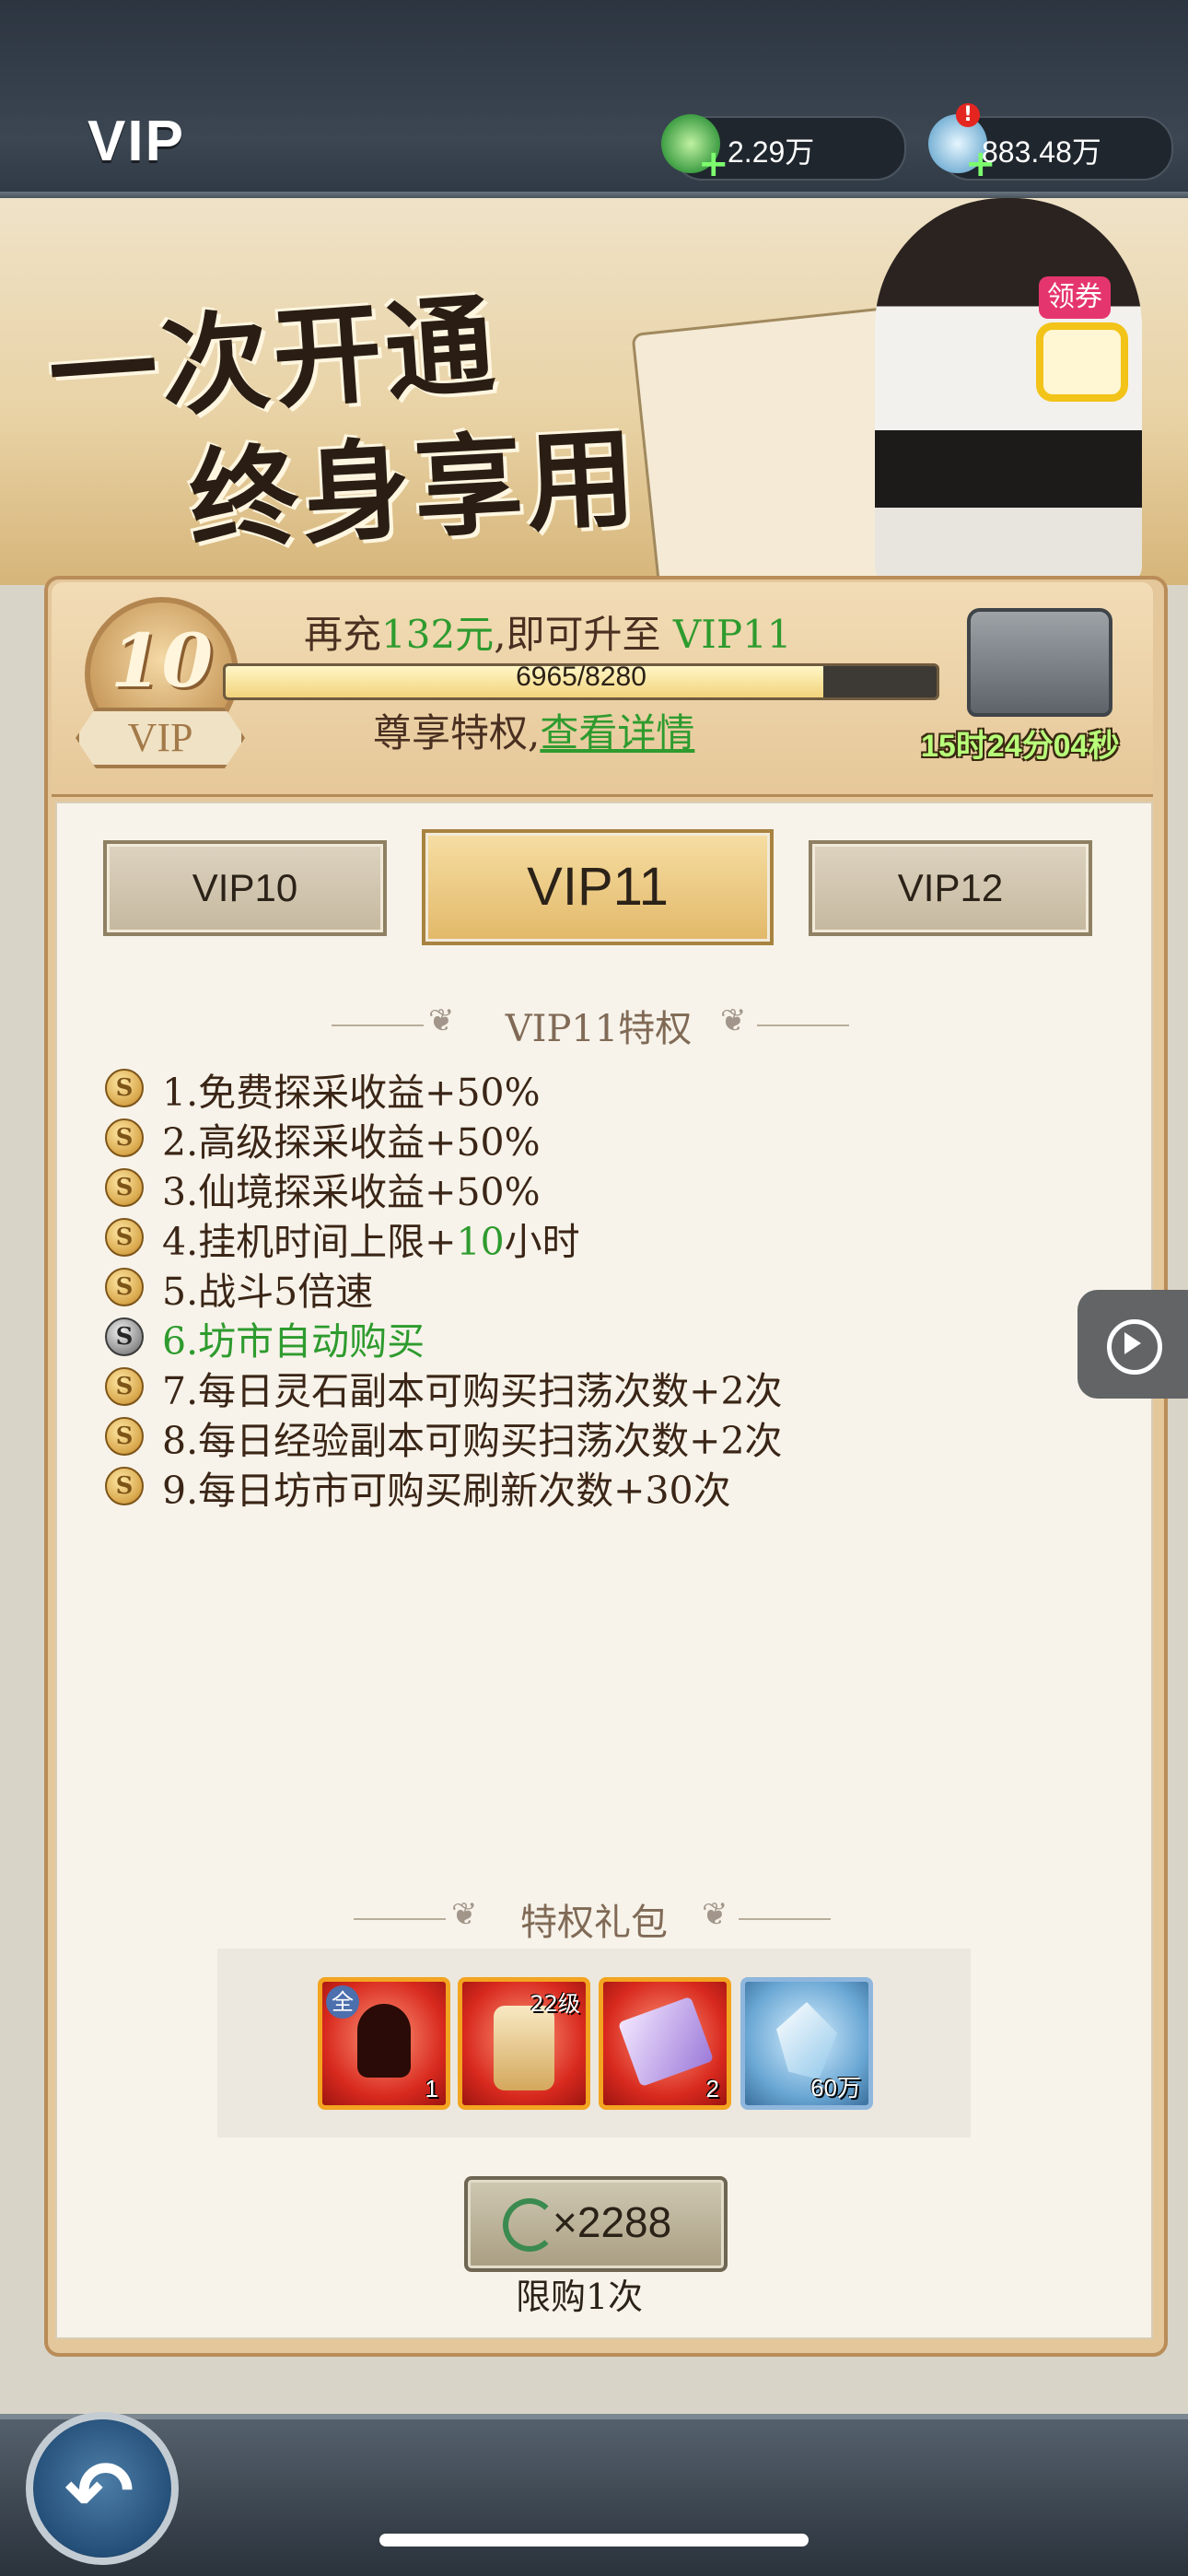 Image resolution: width=1188 pixels, height=2576 pixels. What do you see at coordinates (594, 1923) in the screenshot?
I see `gift-title: 特权礼包` at bounding box center [594, 1923].